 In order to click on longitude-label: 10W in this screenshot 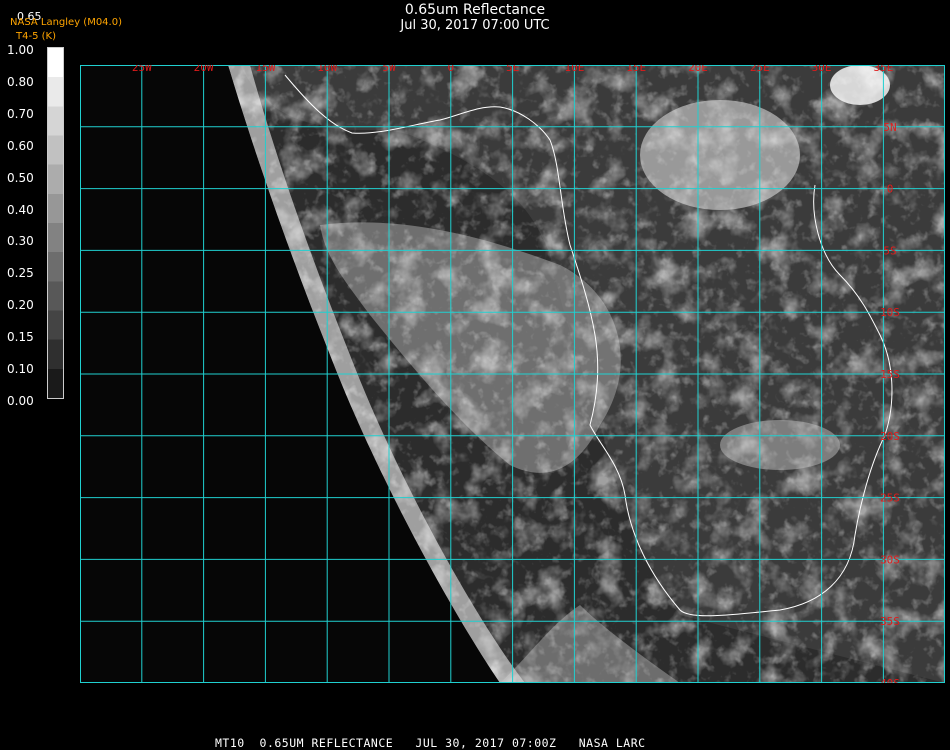, I will do `click(327, 69)`.